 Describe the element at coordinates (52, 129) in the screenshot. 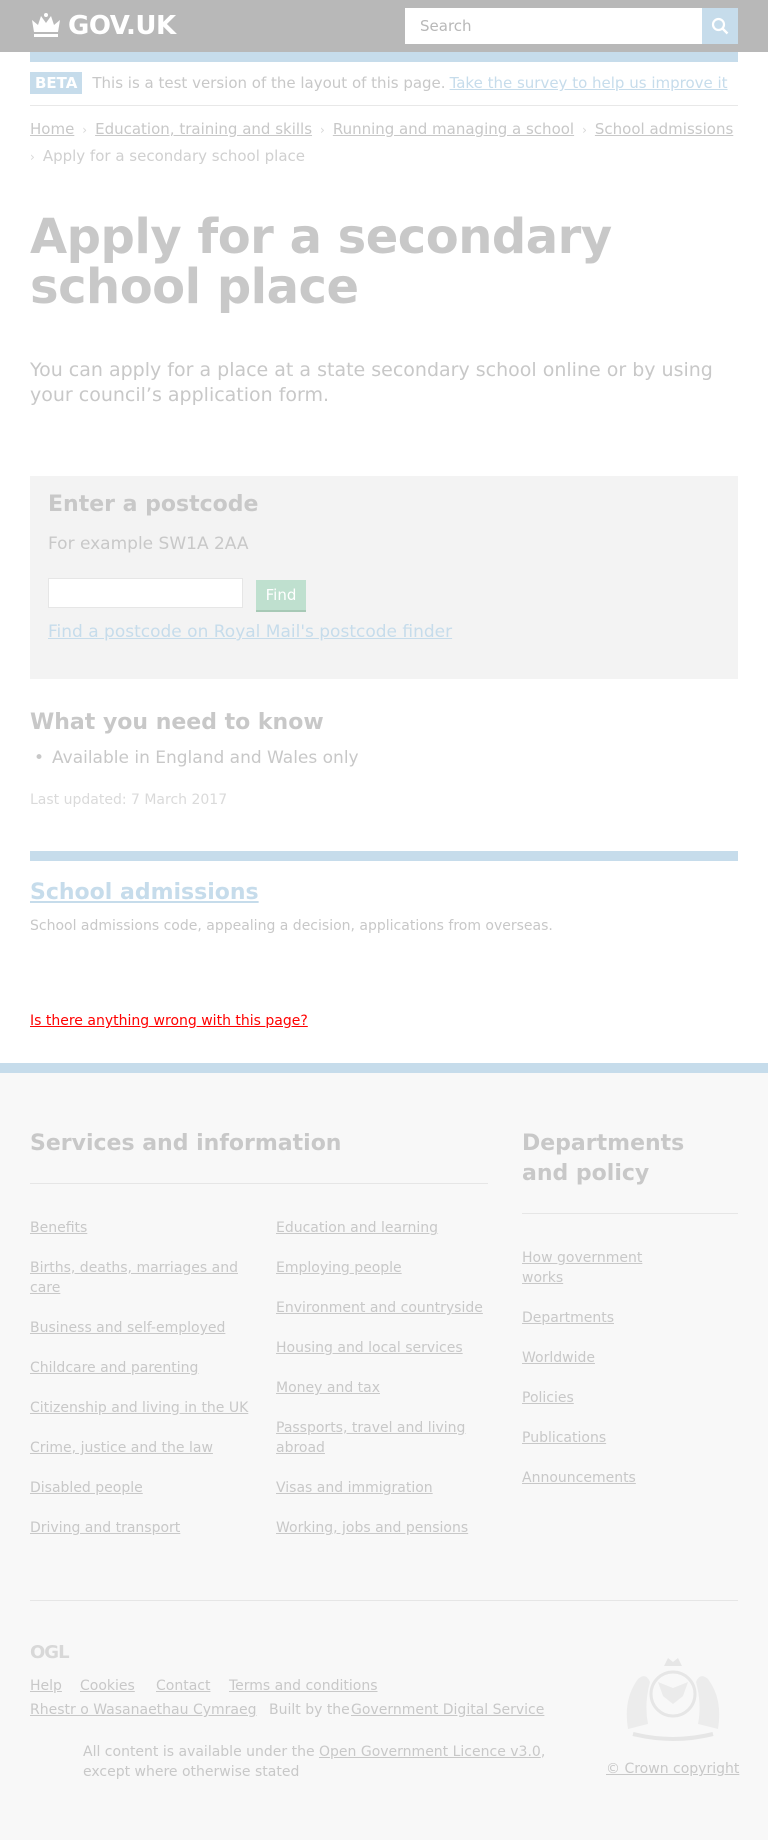

I see `breadcrumb-home: Home` at that location.